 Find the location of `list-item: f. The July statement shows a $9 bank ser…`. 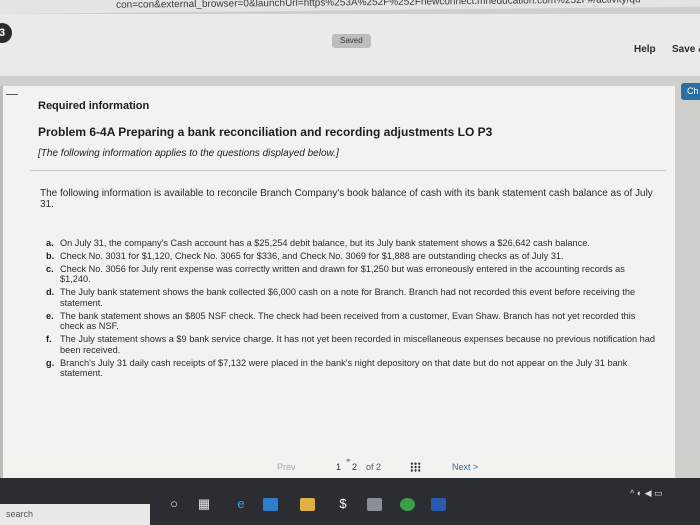

list-item: f. The July statement shows a $9 bank ser… is located at coordinates (351, 344).